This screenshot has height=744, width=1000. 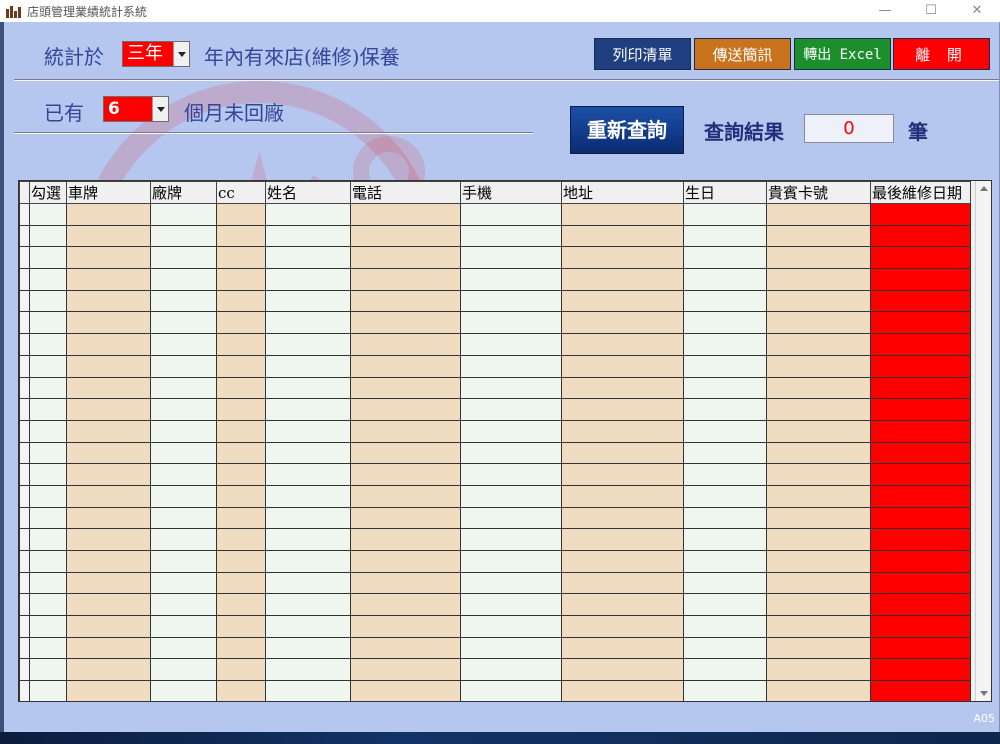 What do you see at coordinates (156, 54) in the screenshot?
I see `years-dropdown: 三年` at bounding box center [156, 54].